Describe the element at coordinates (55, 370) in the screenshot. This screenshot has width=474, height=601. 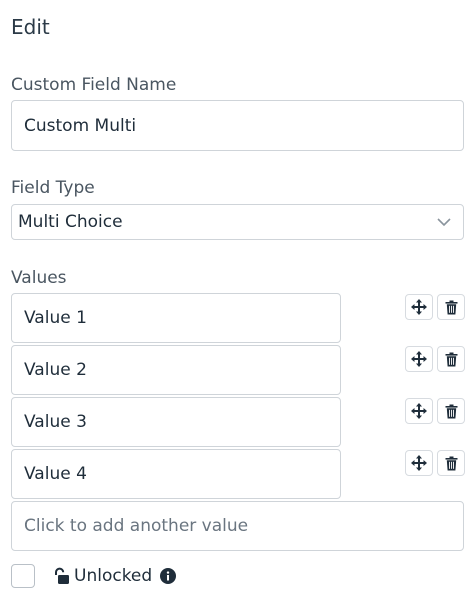
I see `value-text: Value 2` at that location.